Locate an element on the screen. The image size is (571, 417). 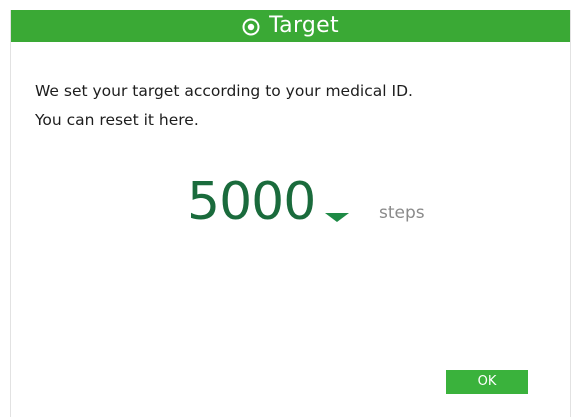
target-unit-label: steps is located at coordinates (402, 213).